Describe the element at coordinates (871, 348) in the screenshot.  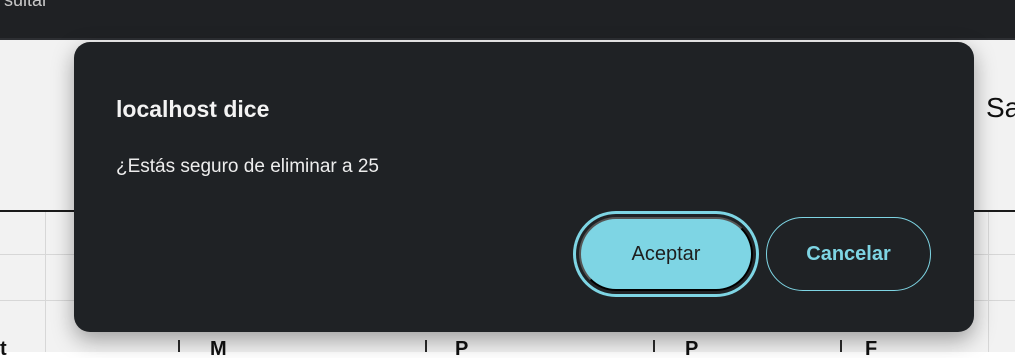
I see `column-header: F` at that location.